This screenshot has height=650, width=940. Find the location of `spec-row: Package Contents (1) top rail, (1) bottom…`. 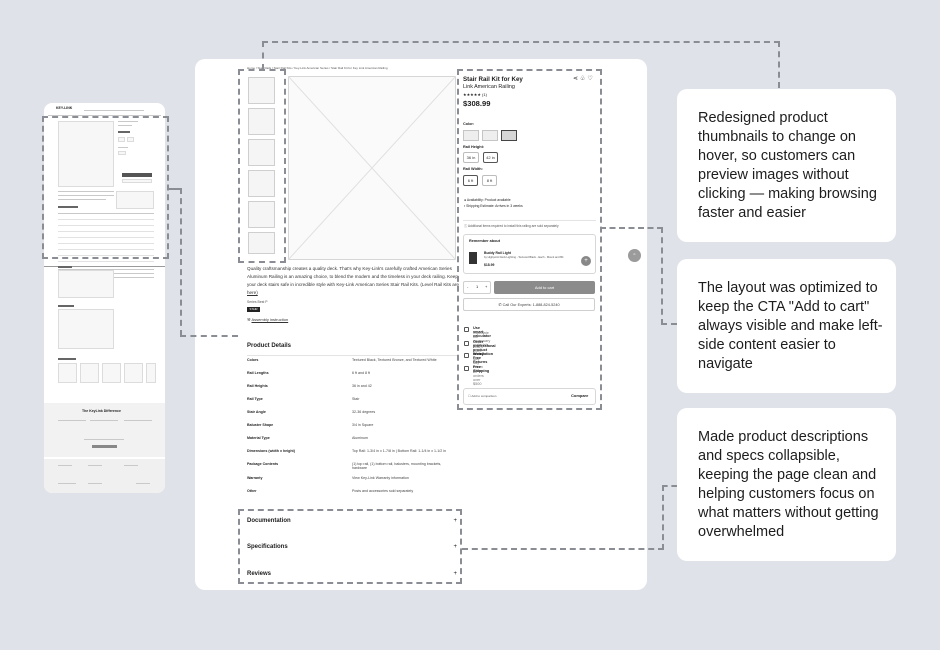

spec-row: Package Contents (1) top rail, (1) bottom… is located at coordinates (352, 464).